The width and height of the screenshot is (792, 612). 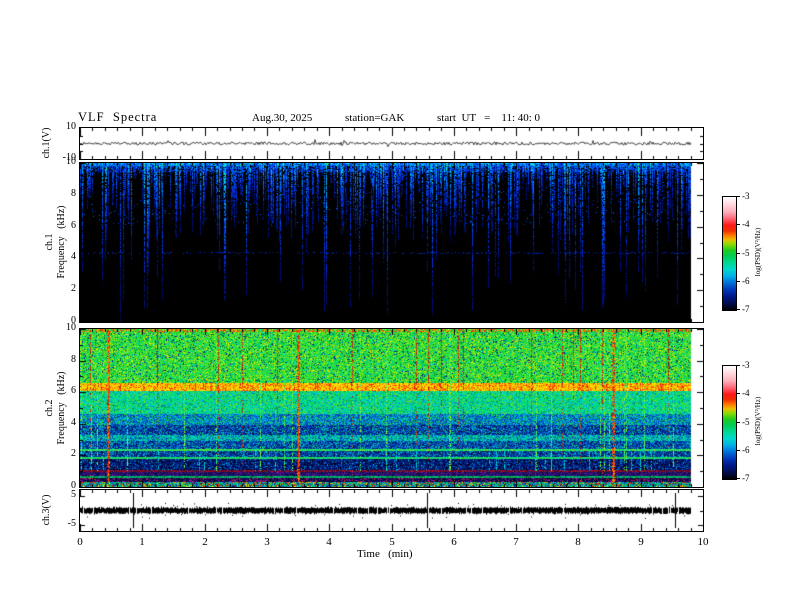 What do you see at coordinates (71, 523) in the screenshot?
I see `y-tick-label: -5` at bounding box center [71, 523].